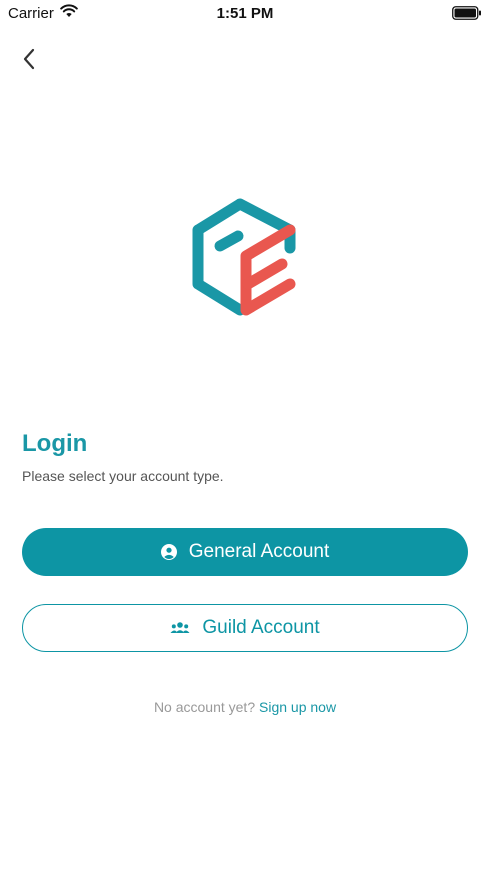 The height and width of the screenshot is (876, 490). I want to click on chevron-left-icon, so click(29, 59).